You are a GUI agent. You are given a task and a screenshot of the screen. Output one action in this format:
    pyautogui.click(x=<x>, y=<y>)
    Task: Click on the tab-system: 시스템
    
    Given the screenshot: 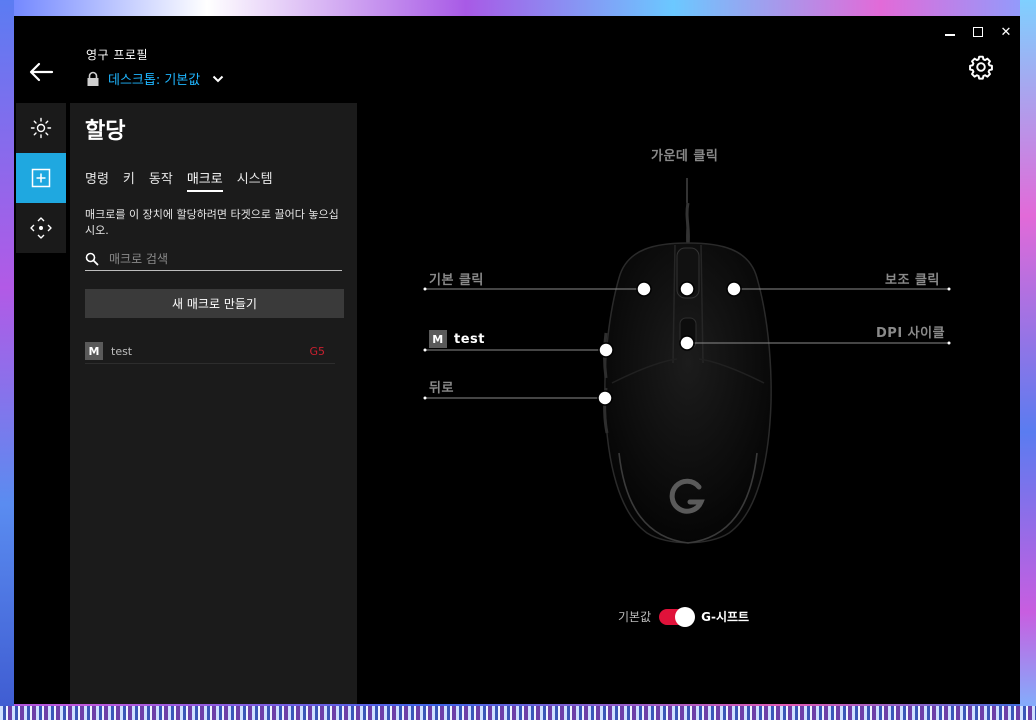 What is the action you would take?
    pyautogui.click(x=255, y=180)
    